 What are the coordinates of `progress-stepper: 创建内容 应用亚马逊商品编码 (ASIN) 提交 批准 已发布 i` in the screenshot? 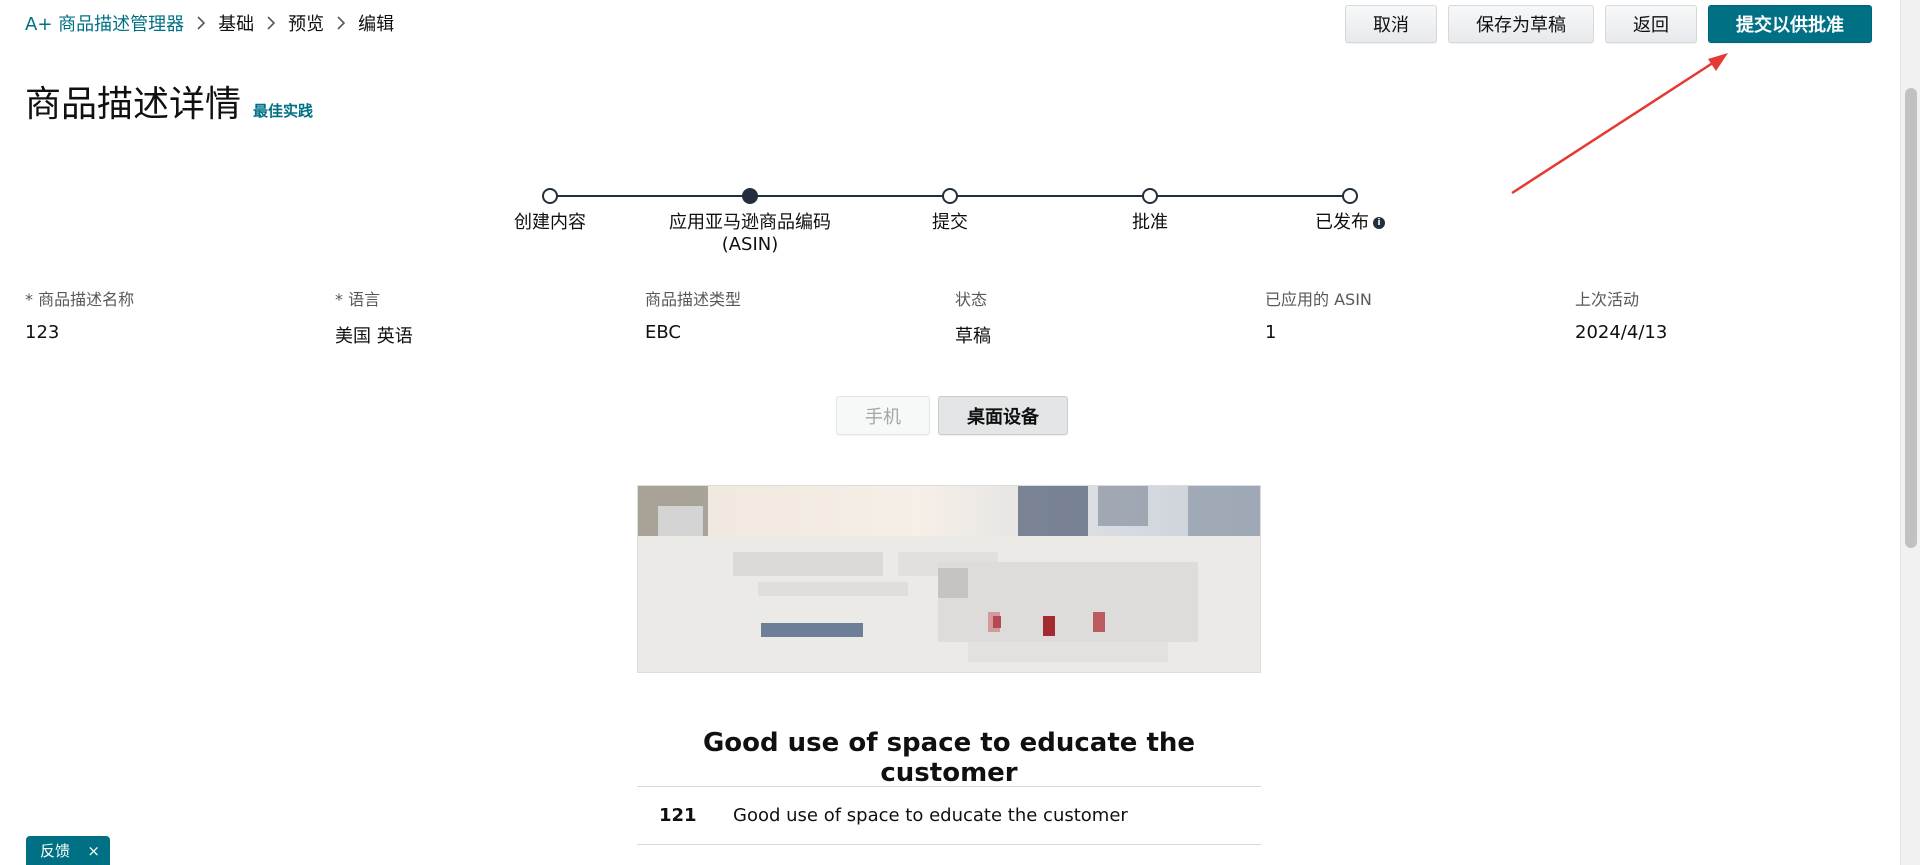 It's located at (950, 222).